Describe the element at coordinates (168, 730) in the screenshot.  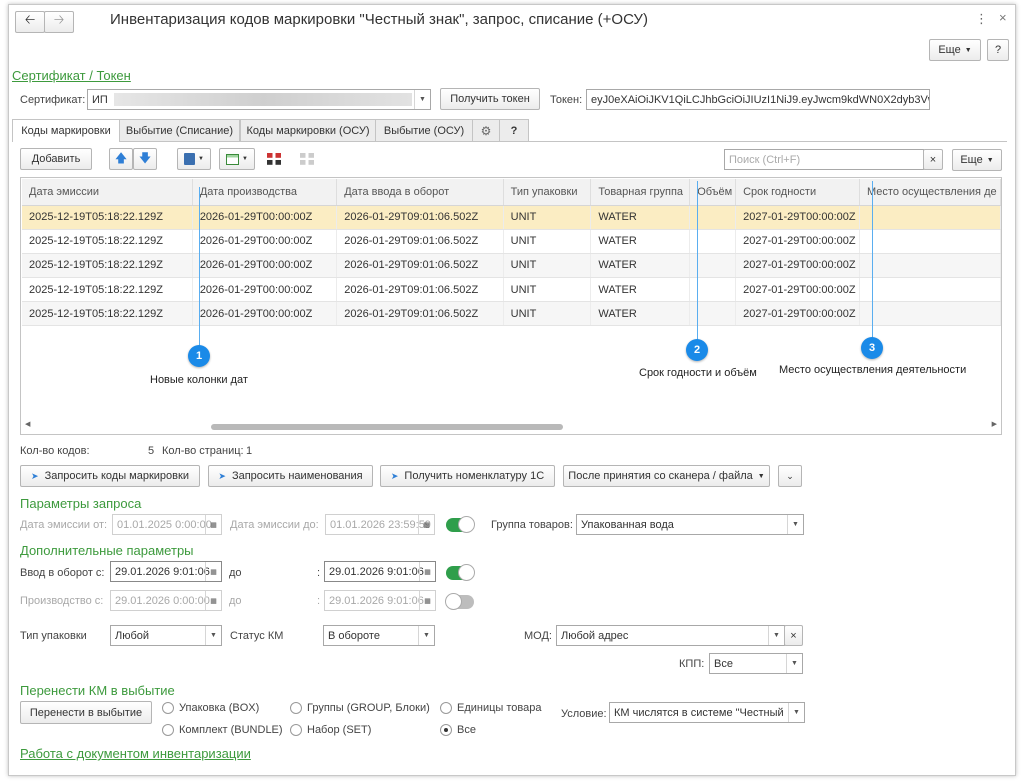
I see `radio-bundle` at that location.